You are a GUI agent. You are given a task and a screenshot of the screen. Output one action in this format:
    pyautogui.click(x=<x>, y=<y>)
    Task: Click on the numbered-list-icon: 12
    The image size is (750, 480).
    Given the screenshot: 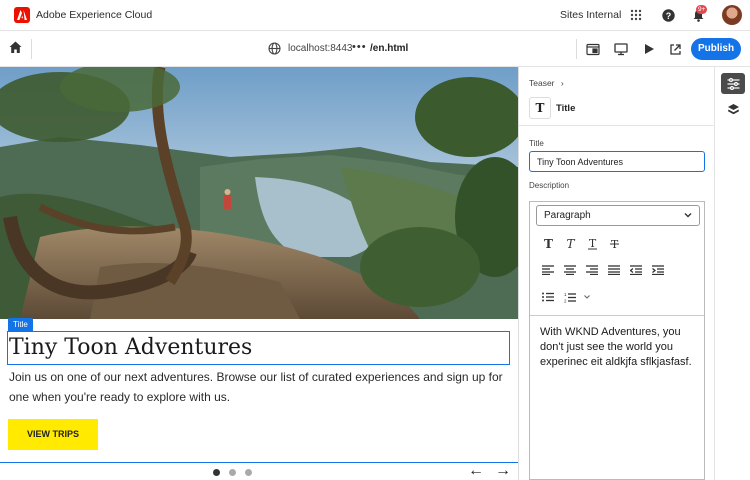 What is the action you would take?
    pyautogui.click(x=570, y=297)
    